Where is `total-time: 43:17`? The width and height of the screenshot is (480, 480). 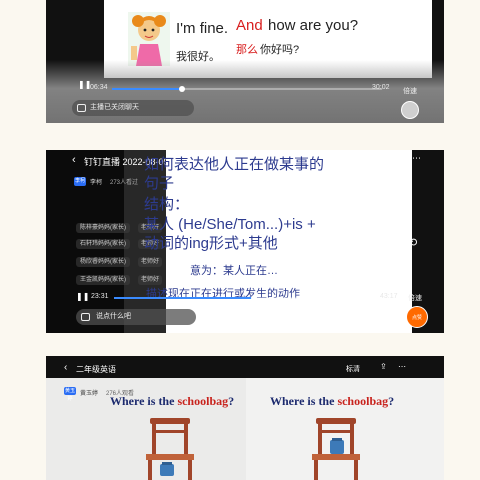 total-time: 43:17 is located at coordinates (389, 296).